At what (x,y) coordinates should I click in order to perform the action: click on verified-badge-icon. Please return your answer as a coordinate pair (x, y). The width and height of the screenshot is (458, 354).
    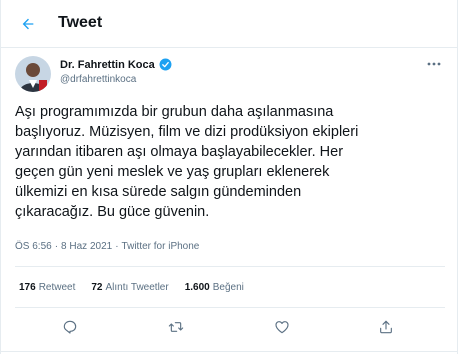
    Looking at the image, I should click on (165, 64).